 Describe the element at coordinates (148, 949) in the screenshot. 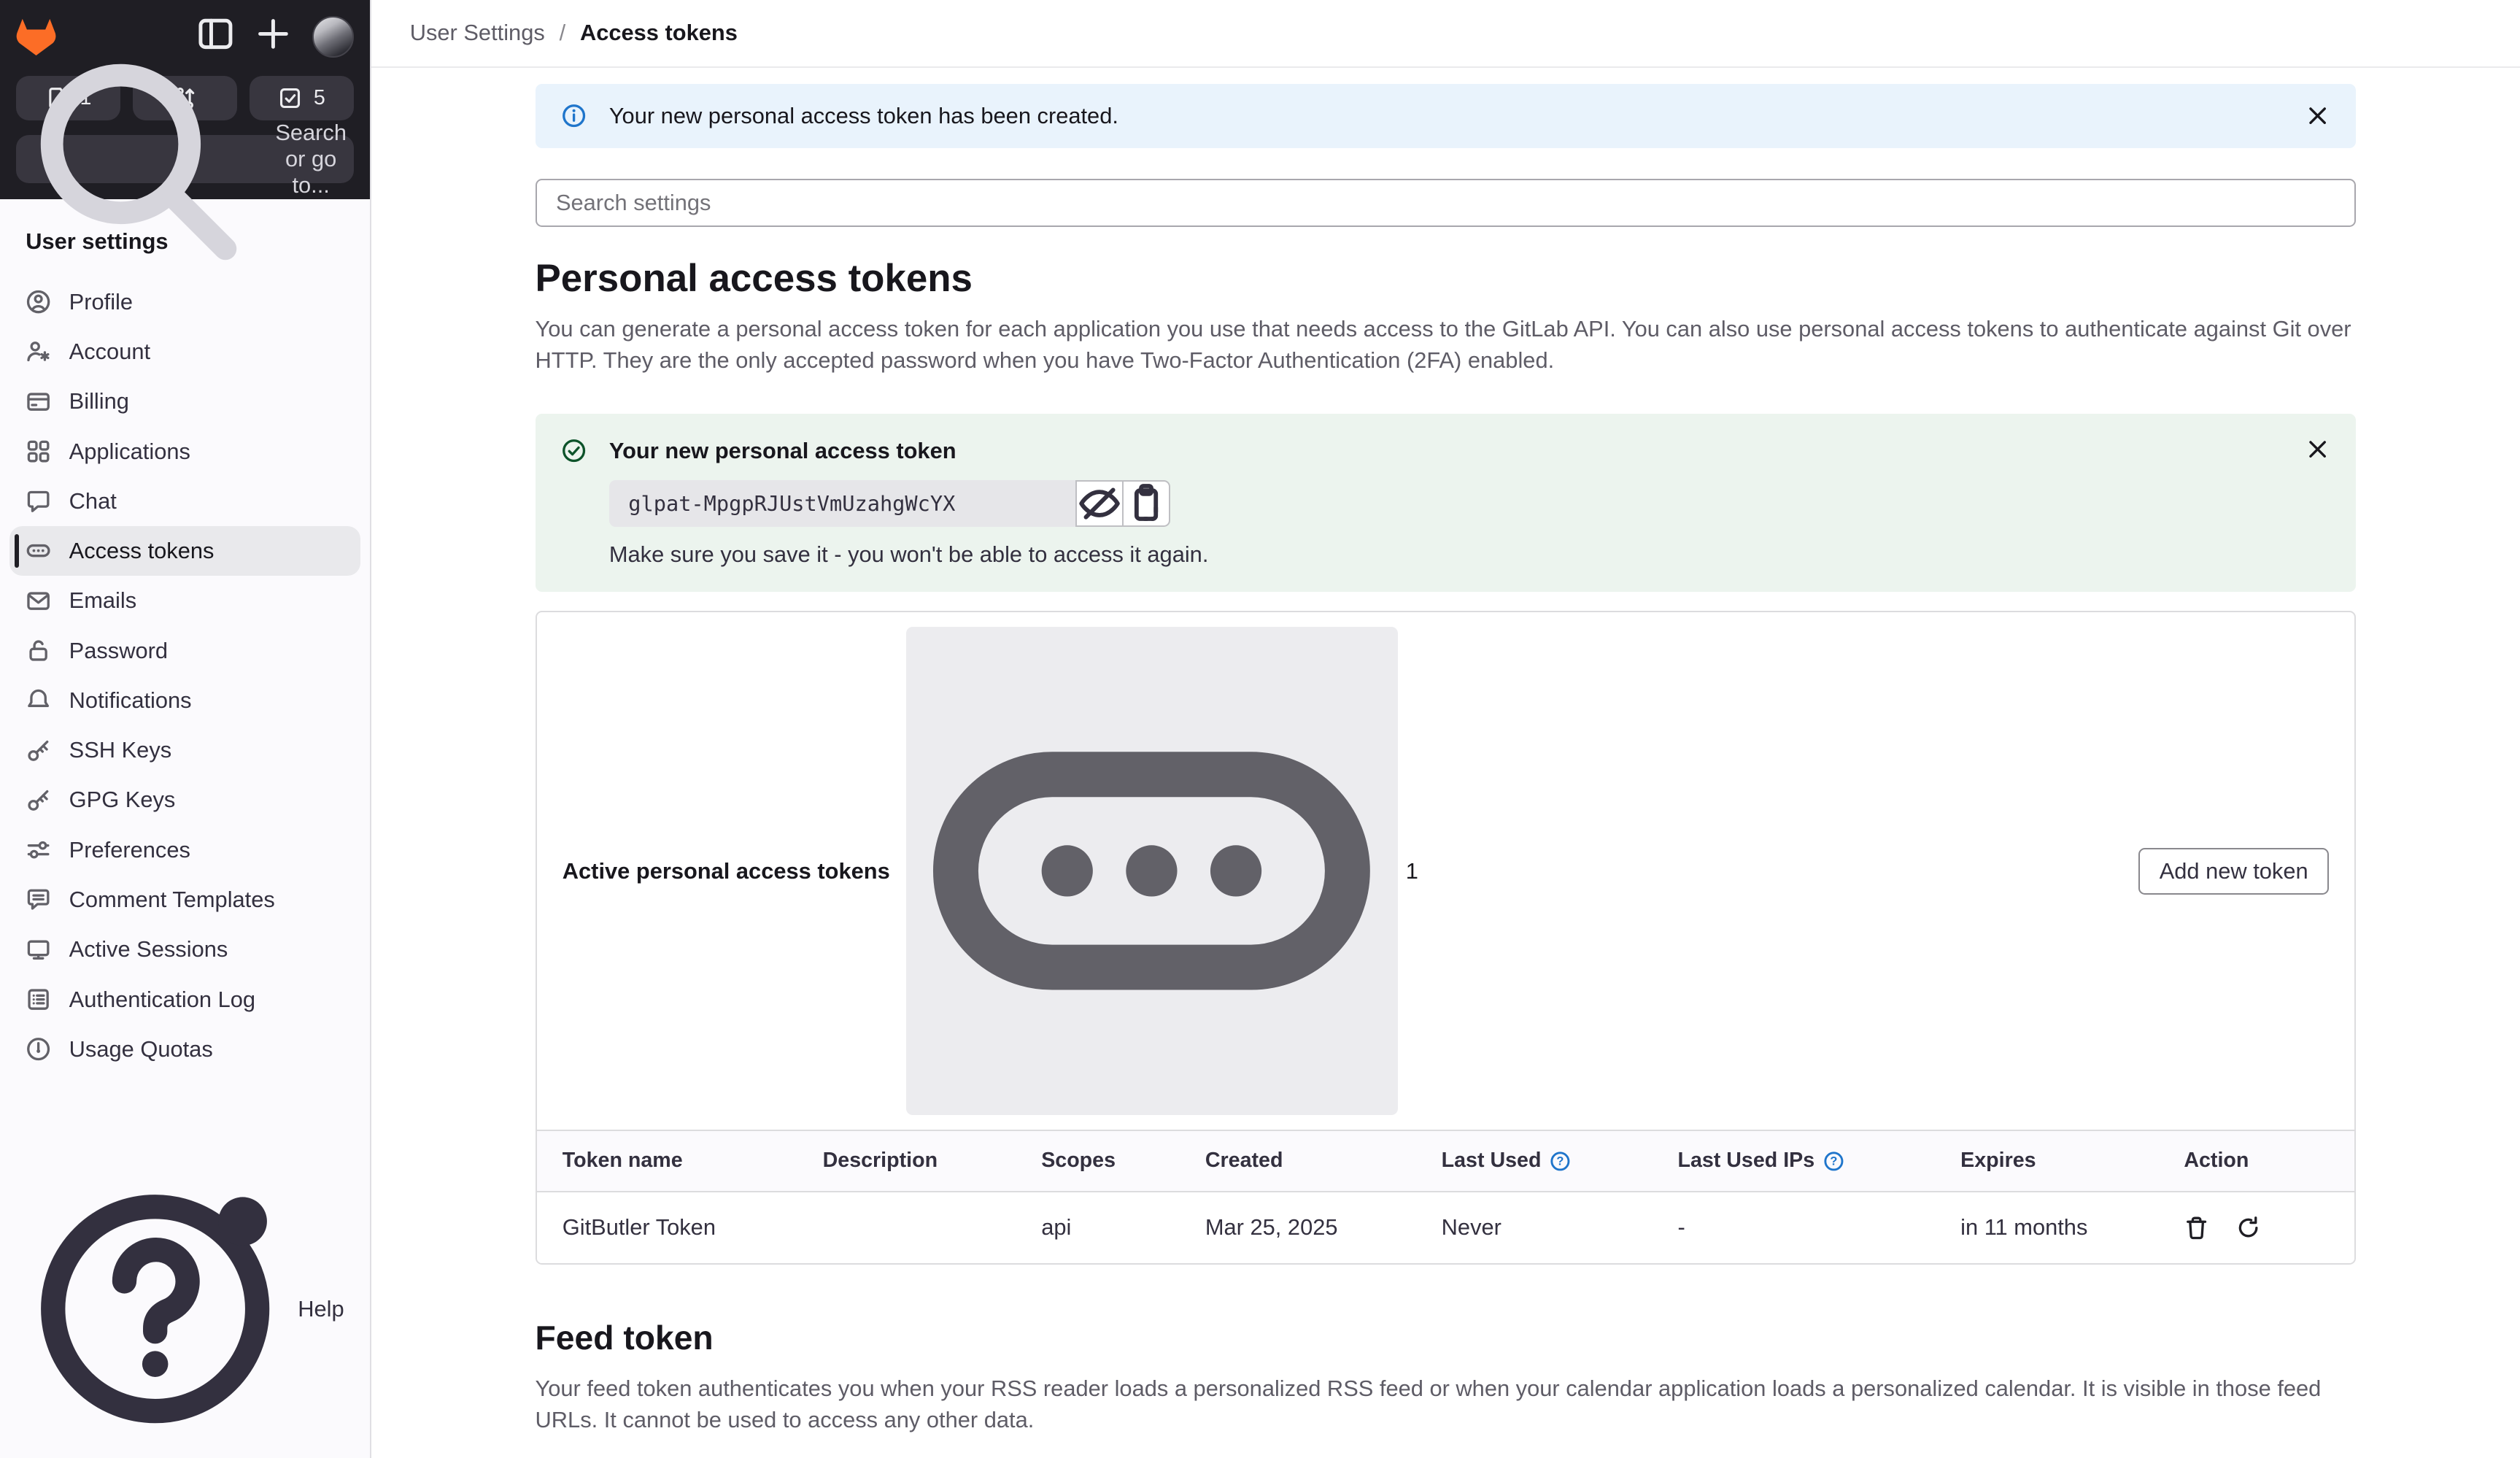

I see `sidebar-item-label: Active Sessions` at that location.